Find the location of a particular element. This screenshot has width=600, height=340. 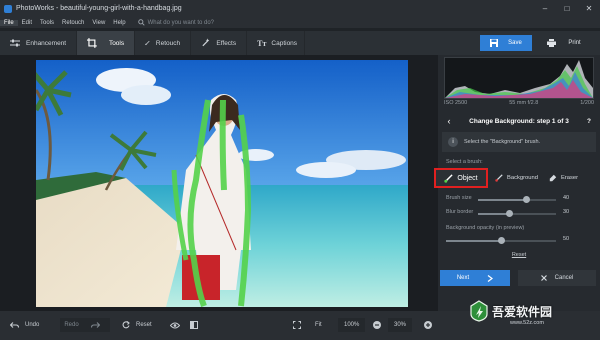

zoom-value-label: 30% is located at coordinates (400, 325).